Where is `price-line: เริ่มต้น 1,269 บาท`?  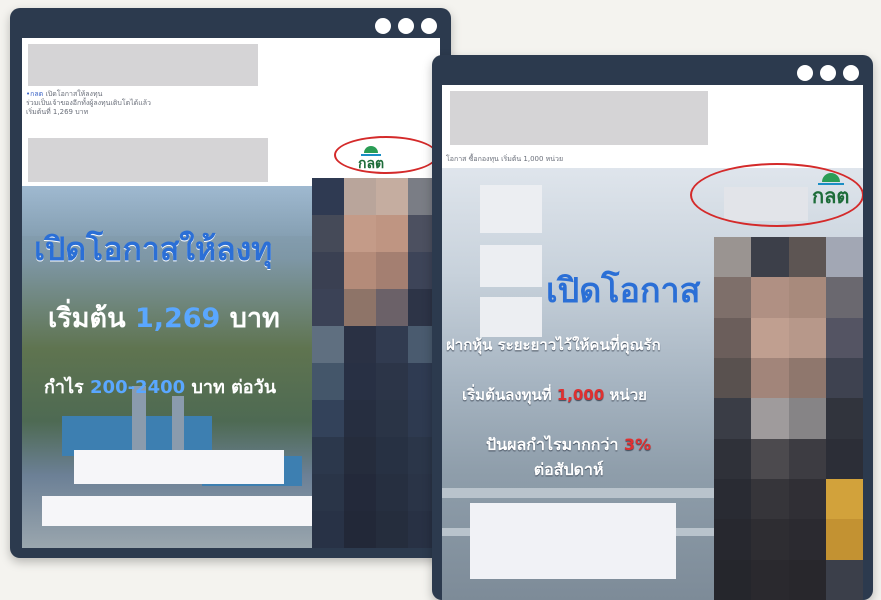 price-line: เริ่มต้น 1,269 บาท is located at coordinates (164, 318).